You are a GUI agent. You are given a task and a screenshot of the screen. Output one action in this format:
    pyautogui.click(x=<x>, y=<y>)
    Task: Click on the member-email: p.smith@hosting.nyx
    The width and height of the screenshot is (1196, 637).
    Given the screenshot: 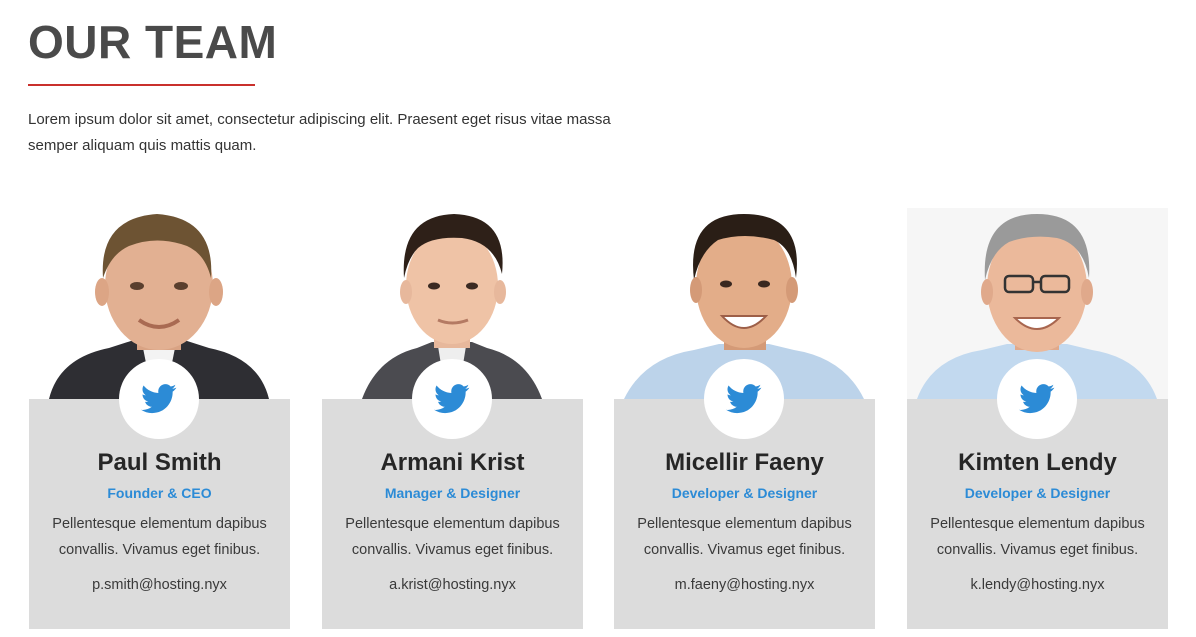 What is the action you would take?
    pyautogui.click(x=159, y=585)
    